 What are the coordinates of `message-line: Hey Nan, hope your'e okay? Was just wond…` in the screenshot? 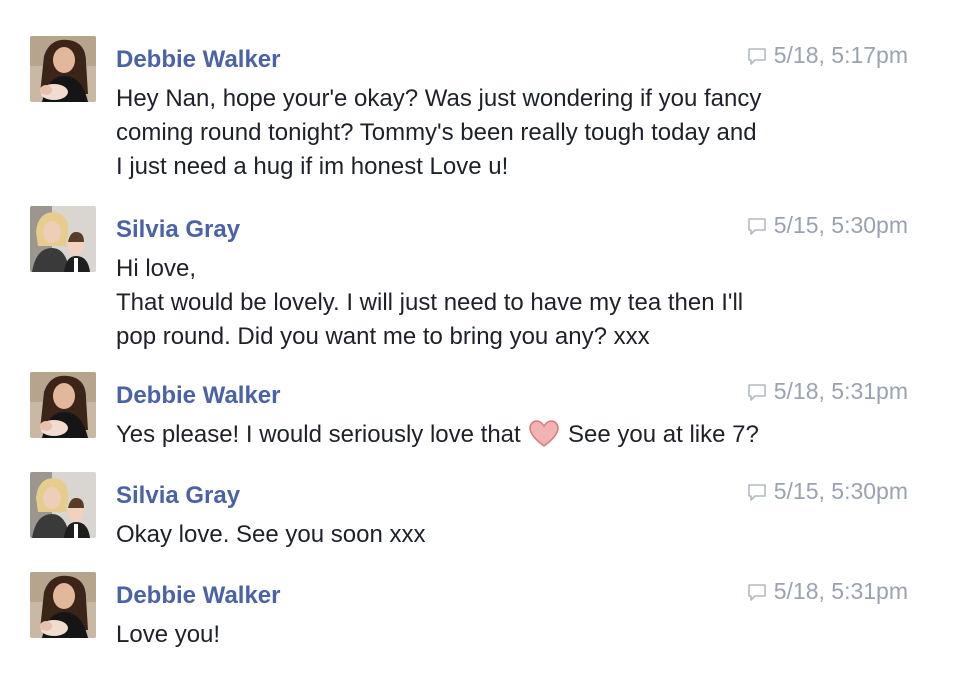 It's located at (439, 98).